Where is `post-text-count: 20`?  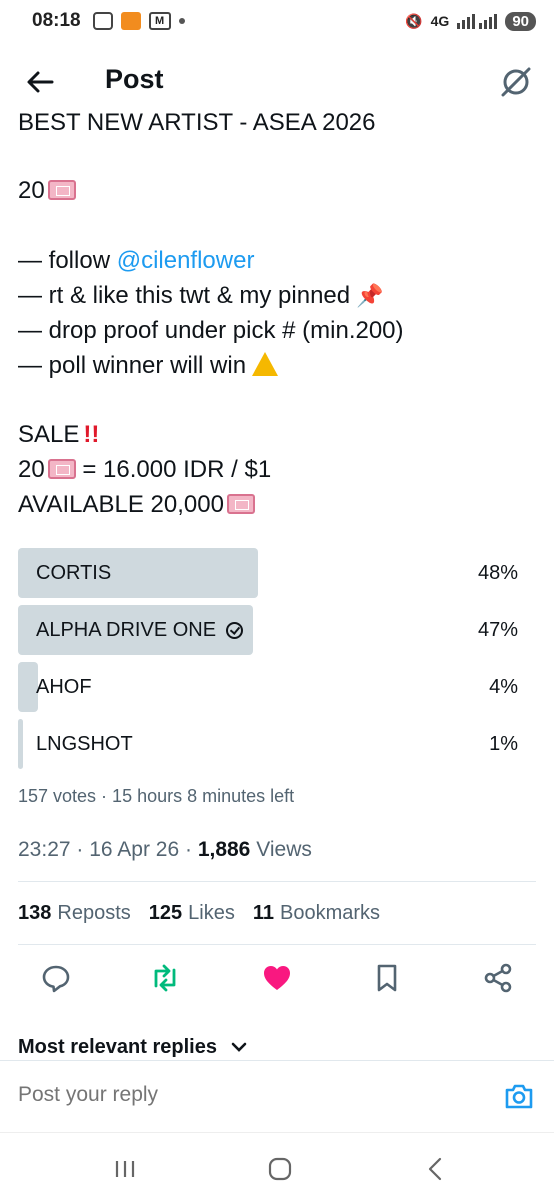
post-text-count: 20 is located at coordinates (47, 191).